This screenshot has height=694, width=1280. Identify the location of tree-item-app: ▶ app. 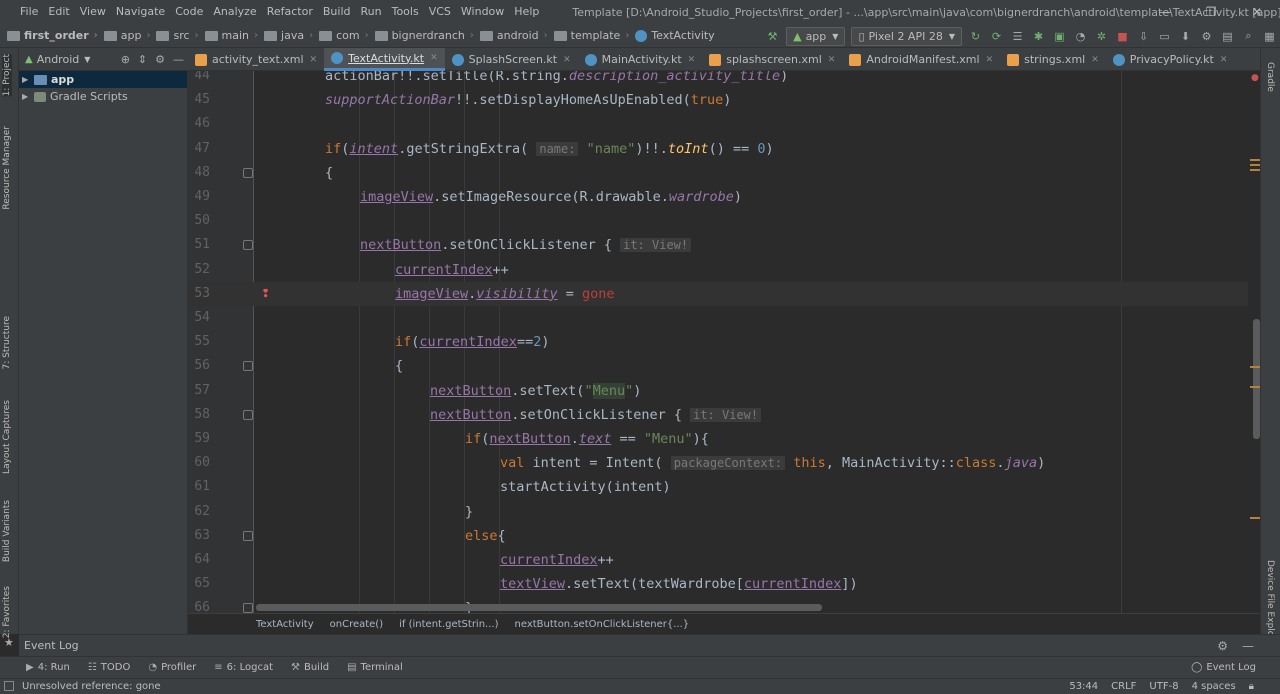
(103, 79).